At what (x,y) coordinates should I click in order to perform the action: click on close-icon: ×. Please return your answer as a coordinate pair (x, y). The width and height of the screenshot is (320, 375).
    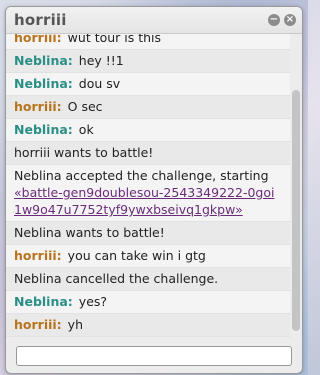
    Looking at the image, I should click on (290, 20).